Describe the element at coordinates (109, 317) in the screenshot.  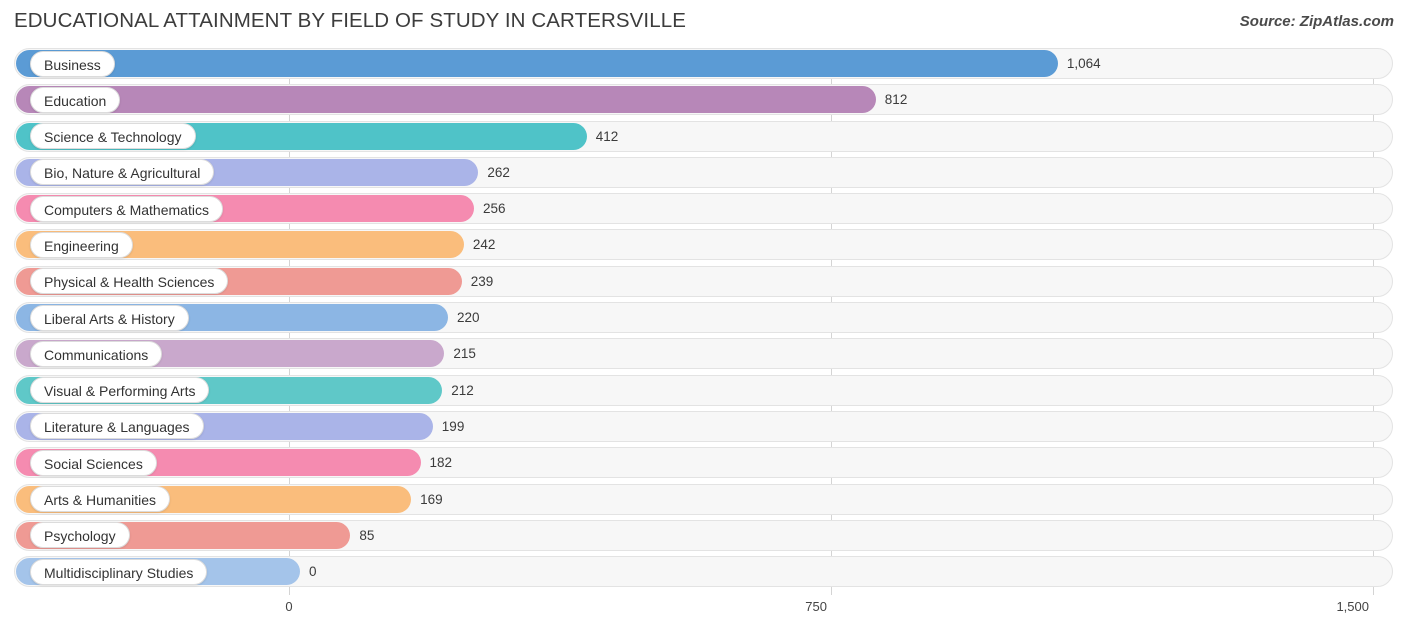
I see `category-label: Liberal Arts & History` at that location.